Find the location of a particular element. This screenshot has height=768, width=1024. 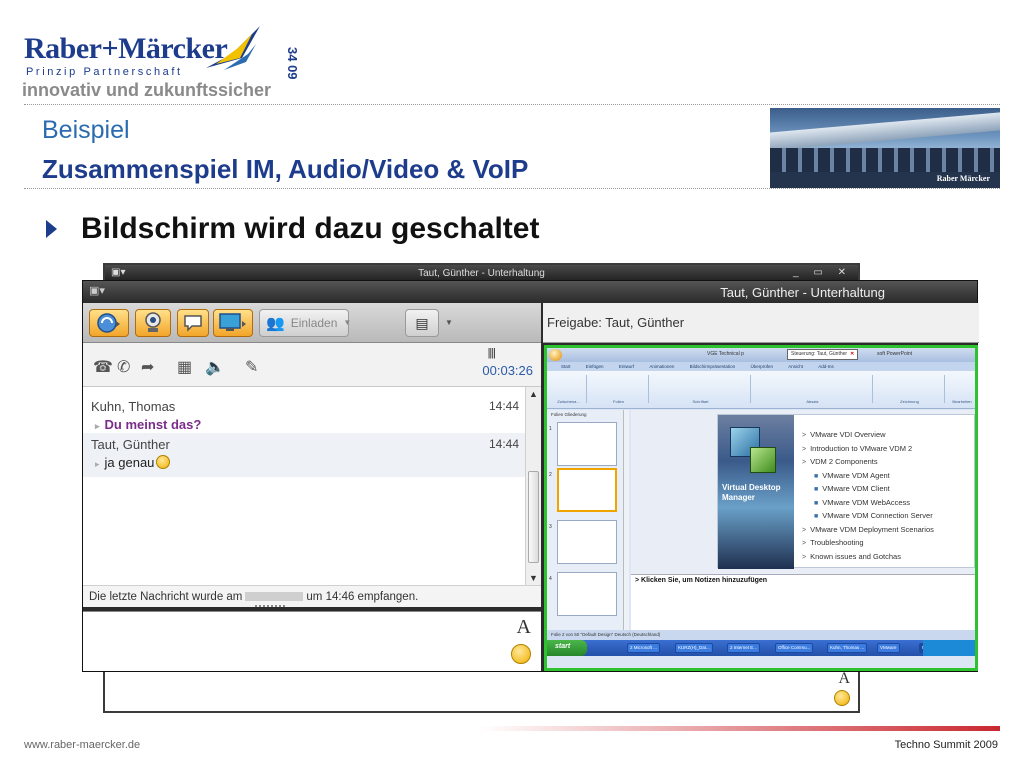

redacted-date is located at coordinates (274, 596).